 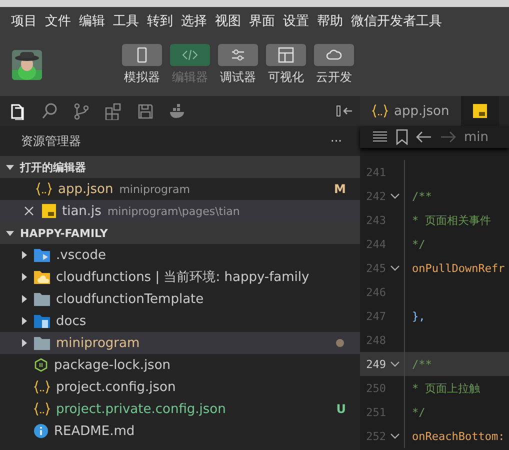 I want to click on panel-title: 资源管理器, so click(x=51, y=141).